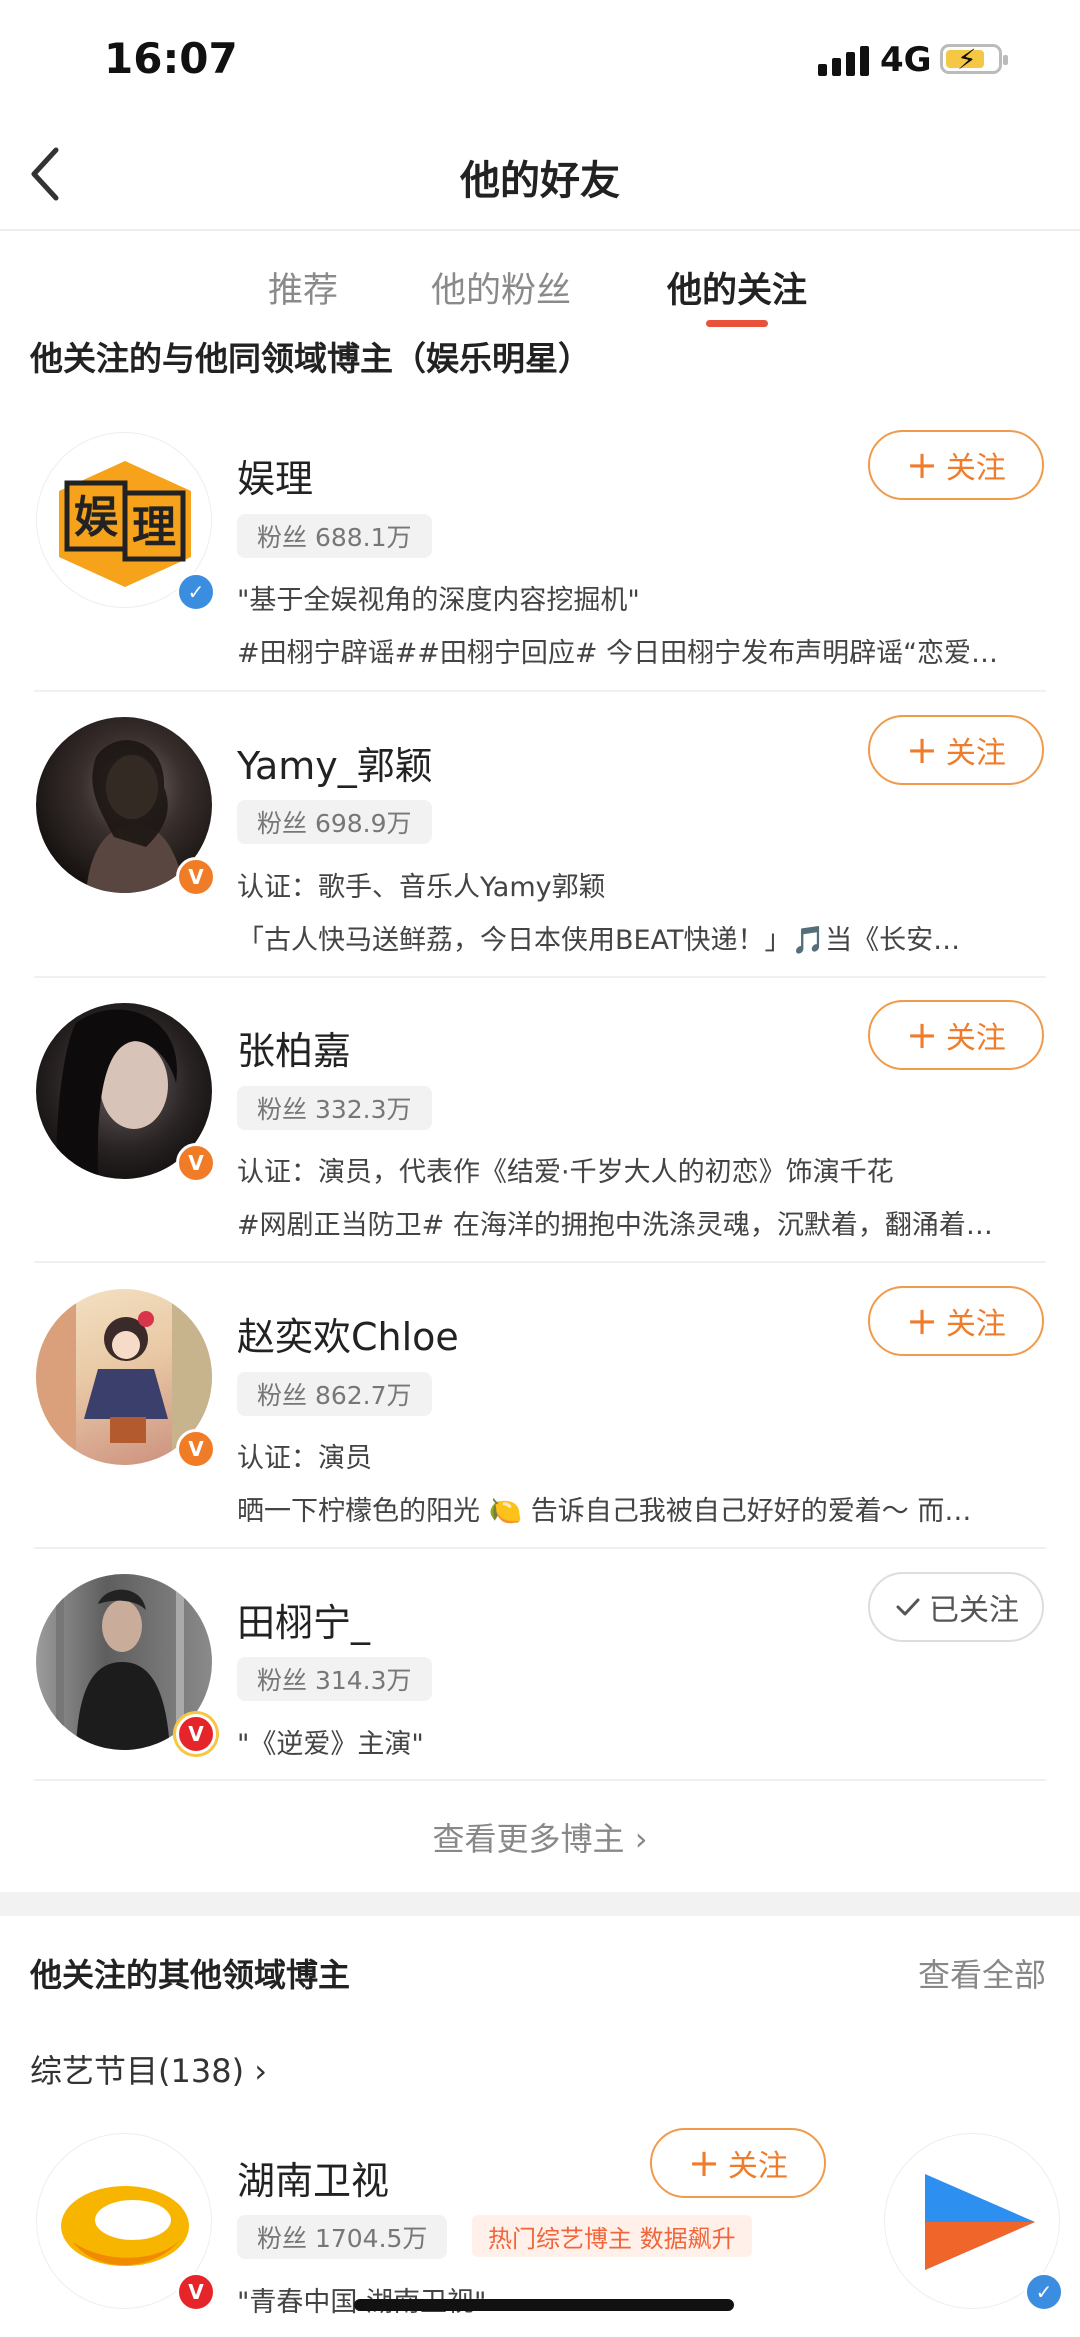 The image size is (1080, 2337). What do you see at coordinates (565, 1172) in the screenshot?
I see `user-bio: 认证：演员，代表作《结爱·千岁大人的初恋》饰演千花` at bounding box center [565, 1172].